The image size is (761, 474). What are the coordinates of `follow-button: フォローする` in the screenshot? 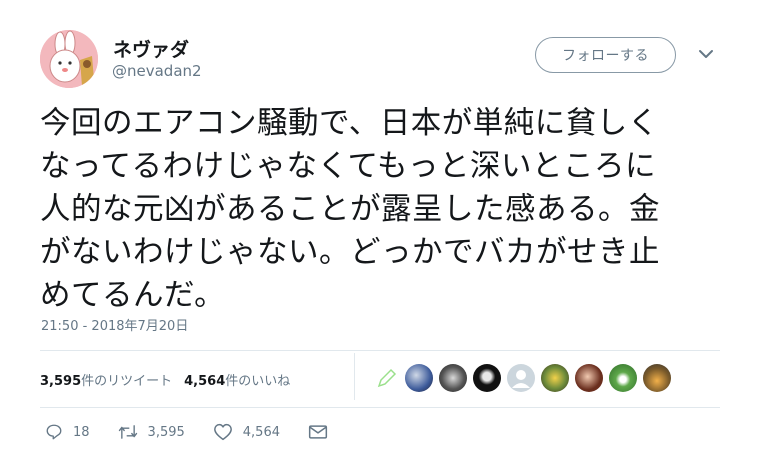 It's located at (605, 55).